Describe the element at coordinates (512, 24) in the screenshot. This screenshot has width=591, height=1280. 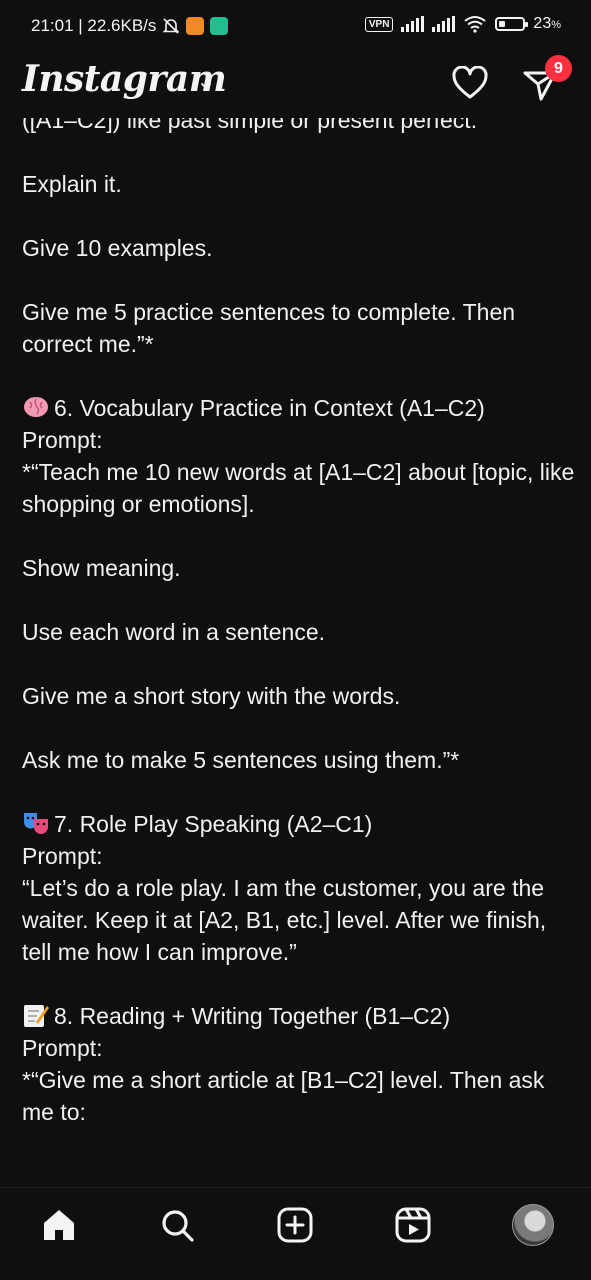
I see `battery-icon` at that location.